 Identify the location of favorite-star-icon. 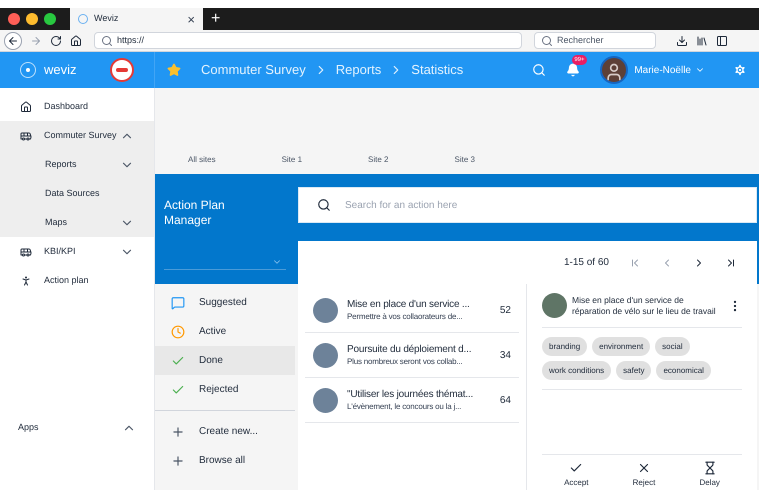
(174, 70).